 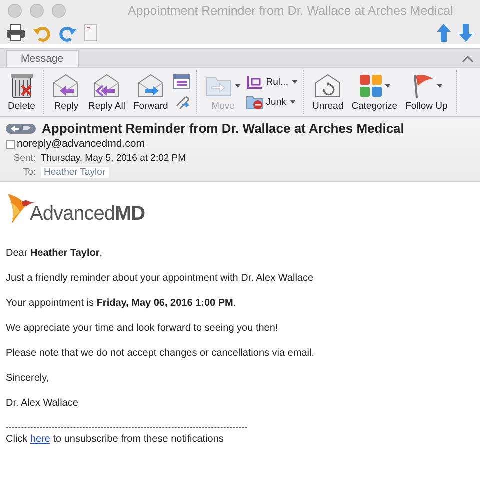 I want to click on collapse-ribbon-icon, so click(x=468, y=59).